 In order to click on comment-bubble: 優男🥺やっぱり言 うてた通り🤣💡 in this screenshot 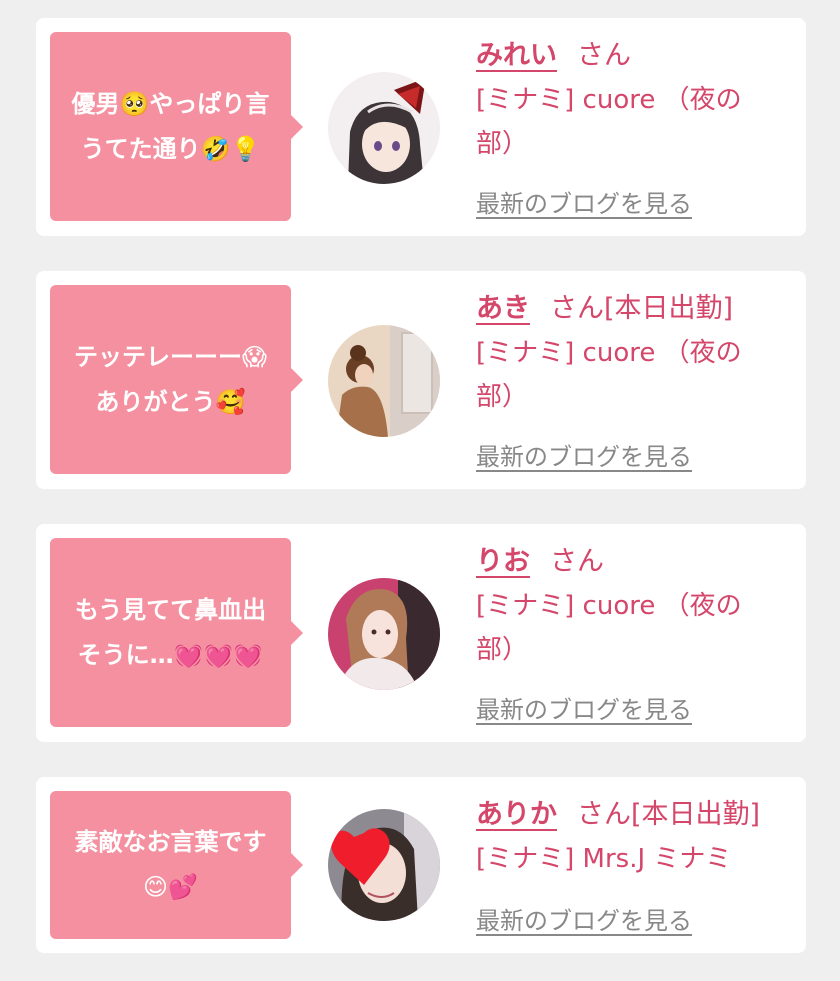, I will do `click(176, 126)`.